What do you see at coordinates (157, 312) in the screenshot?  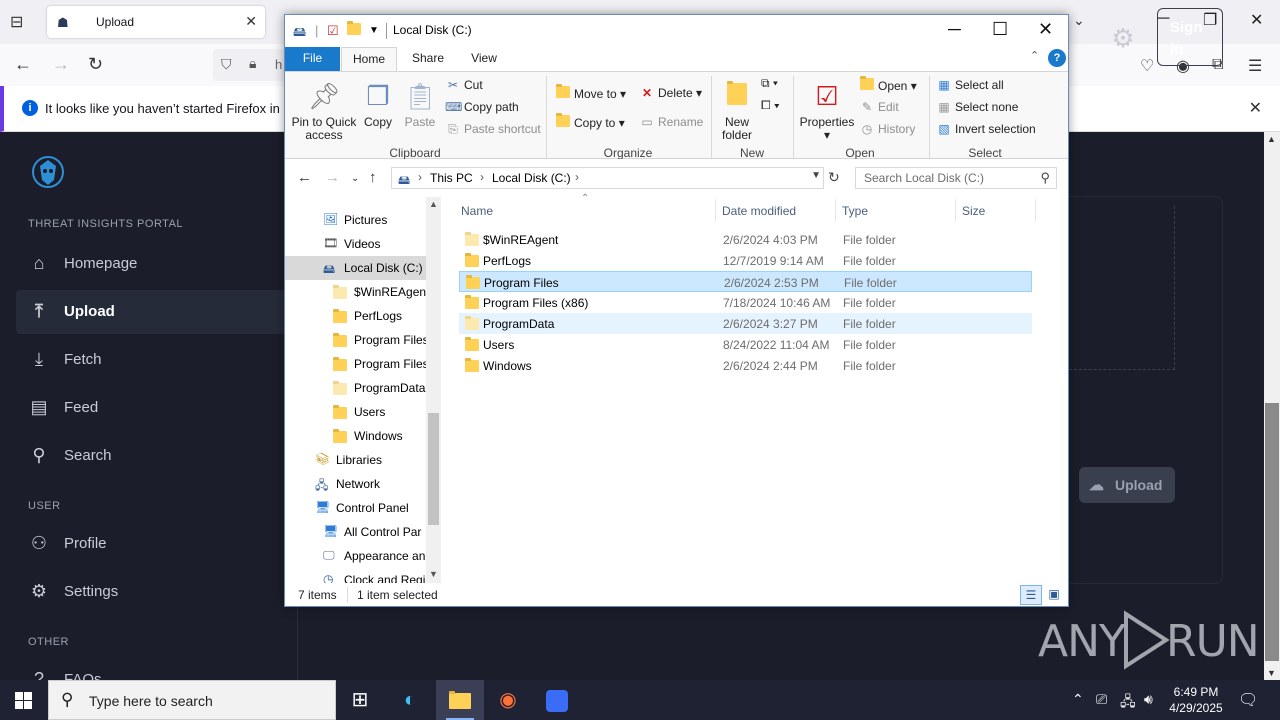 I see `nav-upload: ⤒ Upload` at bounding box center [157, 312].